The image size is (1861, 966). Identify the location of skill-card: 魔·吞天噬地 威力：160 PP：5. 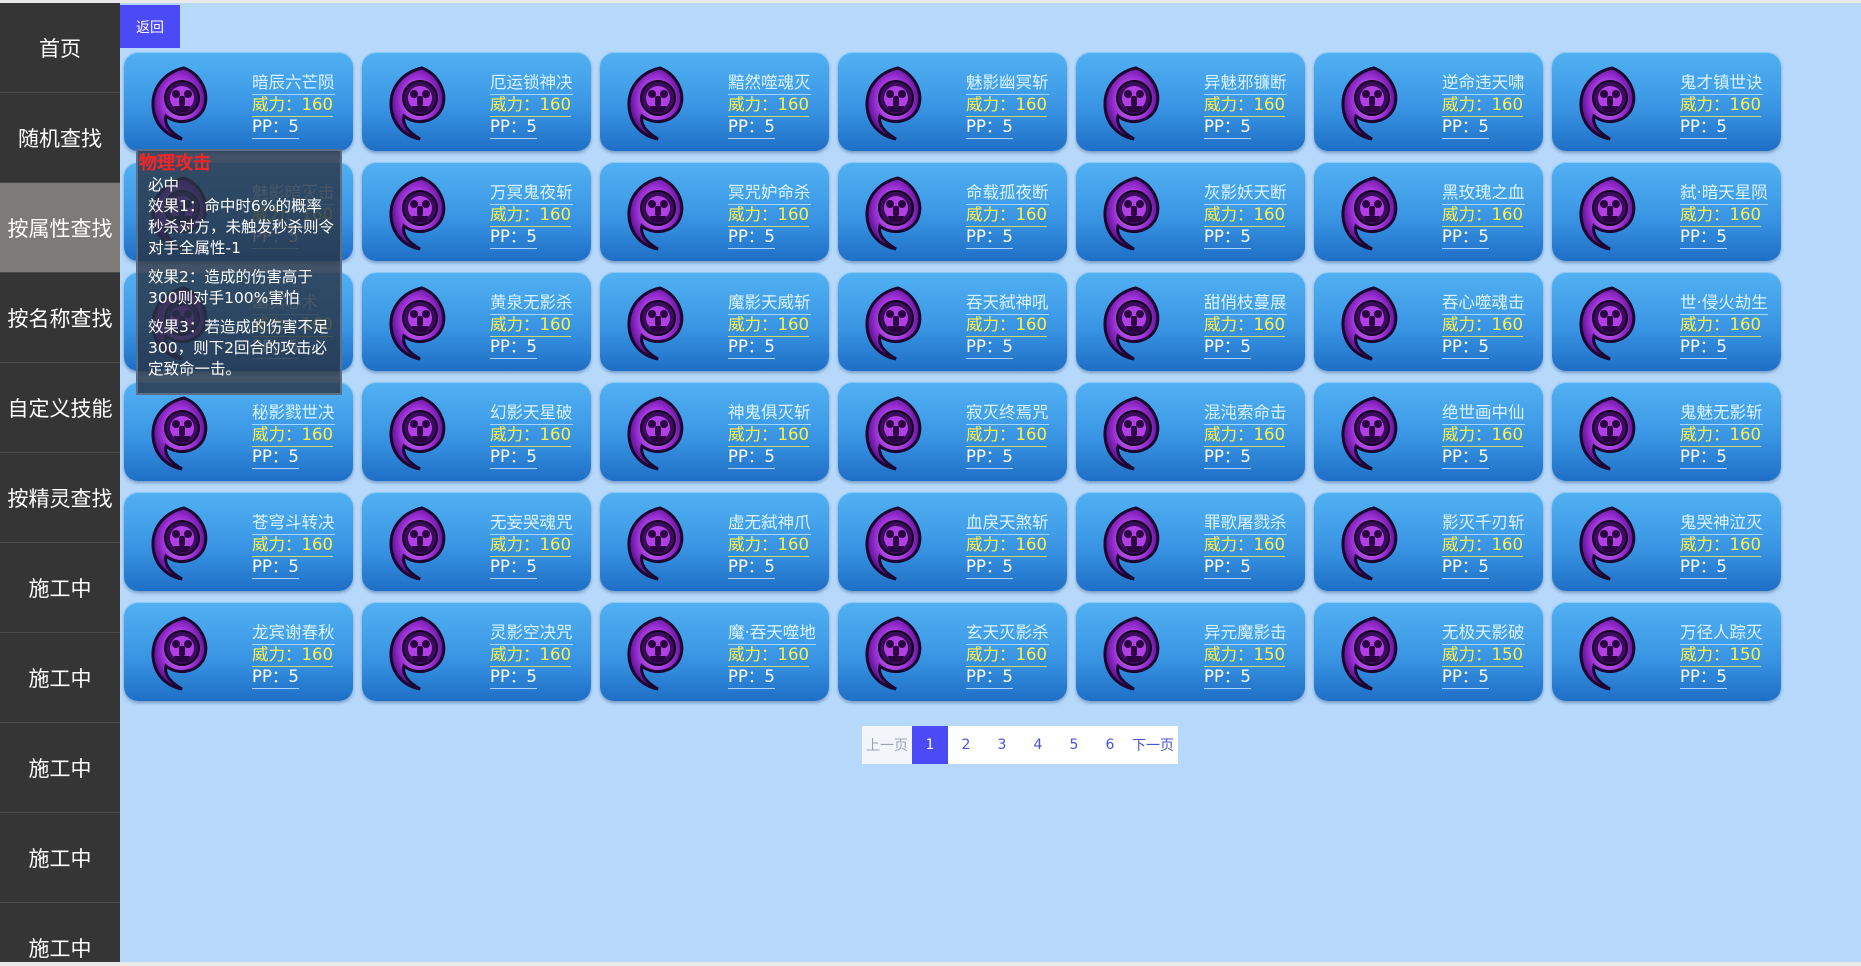
(714, 651).